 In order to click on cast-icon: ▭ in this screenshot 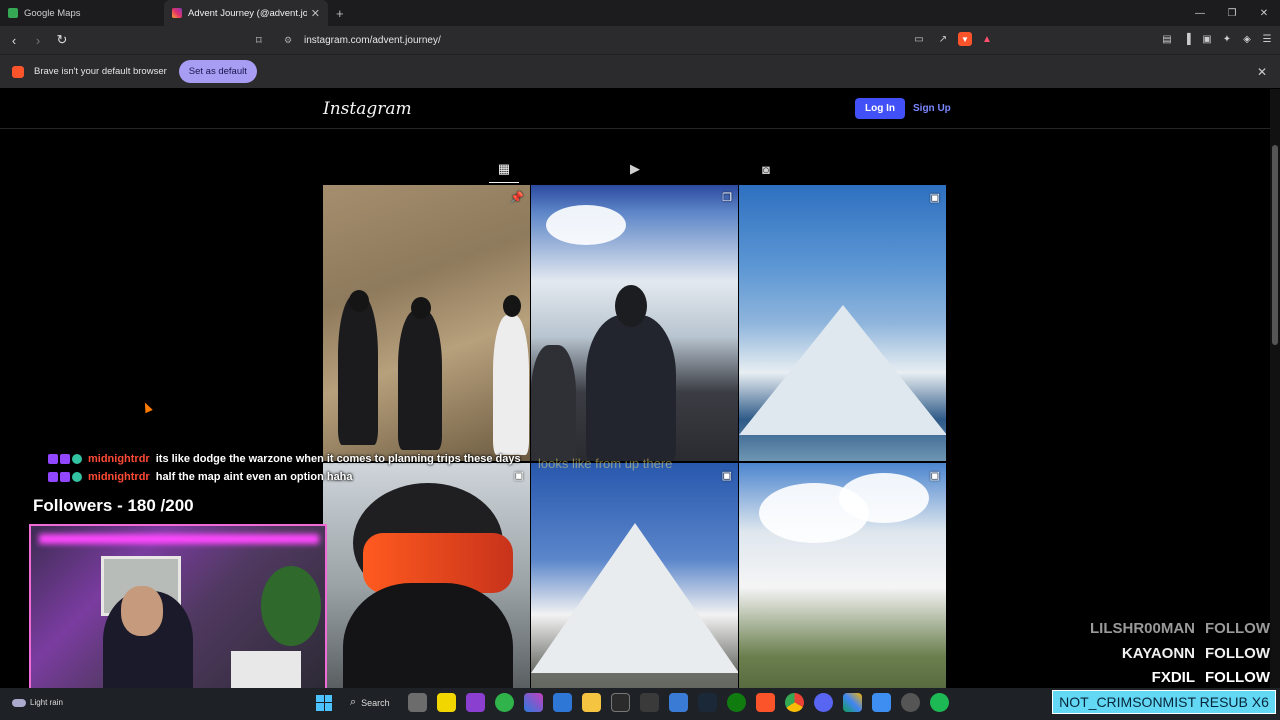, I will do `click(919, 39)`.